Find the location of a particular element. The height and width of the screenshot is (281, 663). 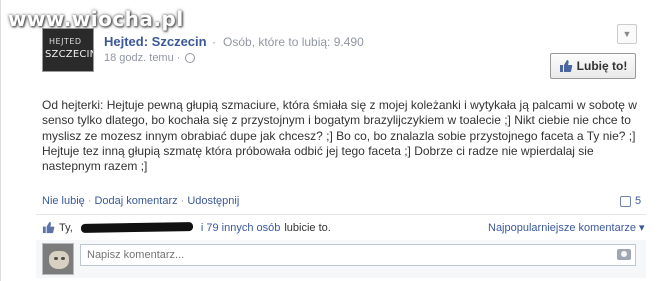

avatar-face is located at coordinates (59, 260).